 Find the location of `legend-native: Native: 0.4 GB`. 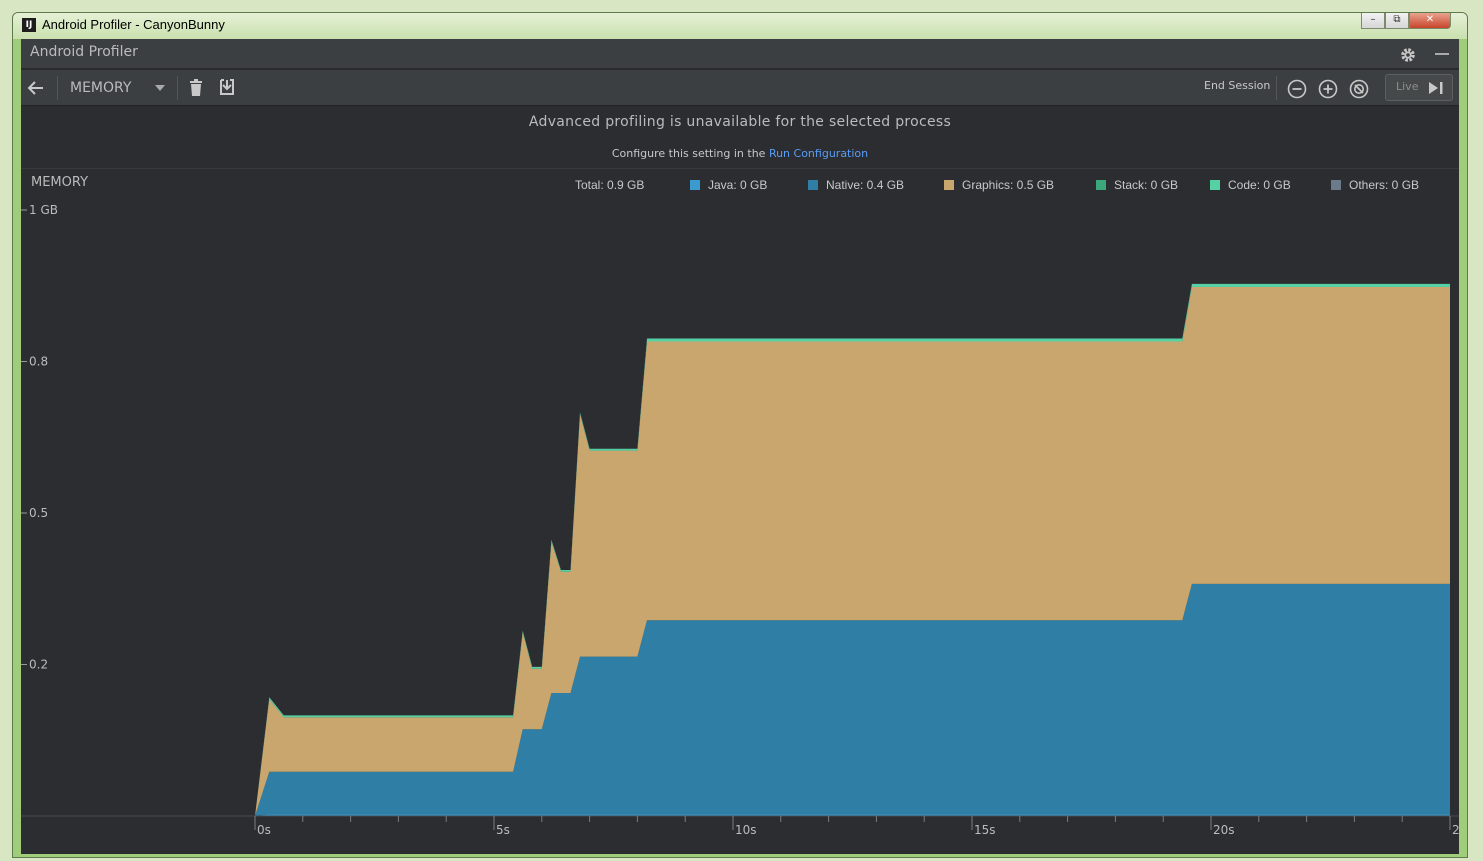

legend-native: Native: 0.4 GB is located at coordinates (856, 185).